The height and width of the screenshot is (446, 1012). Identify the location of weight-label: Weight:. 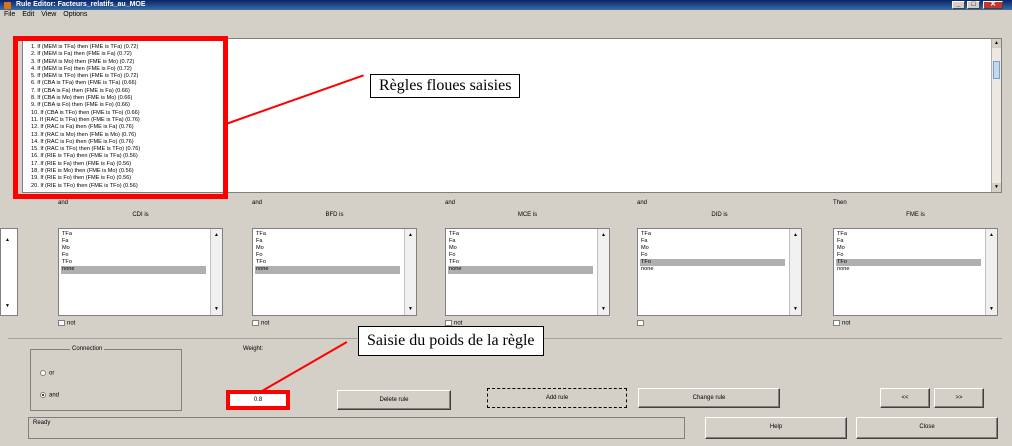
(253, 349).